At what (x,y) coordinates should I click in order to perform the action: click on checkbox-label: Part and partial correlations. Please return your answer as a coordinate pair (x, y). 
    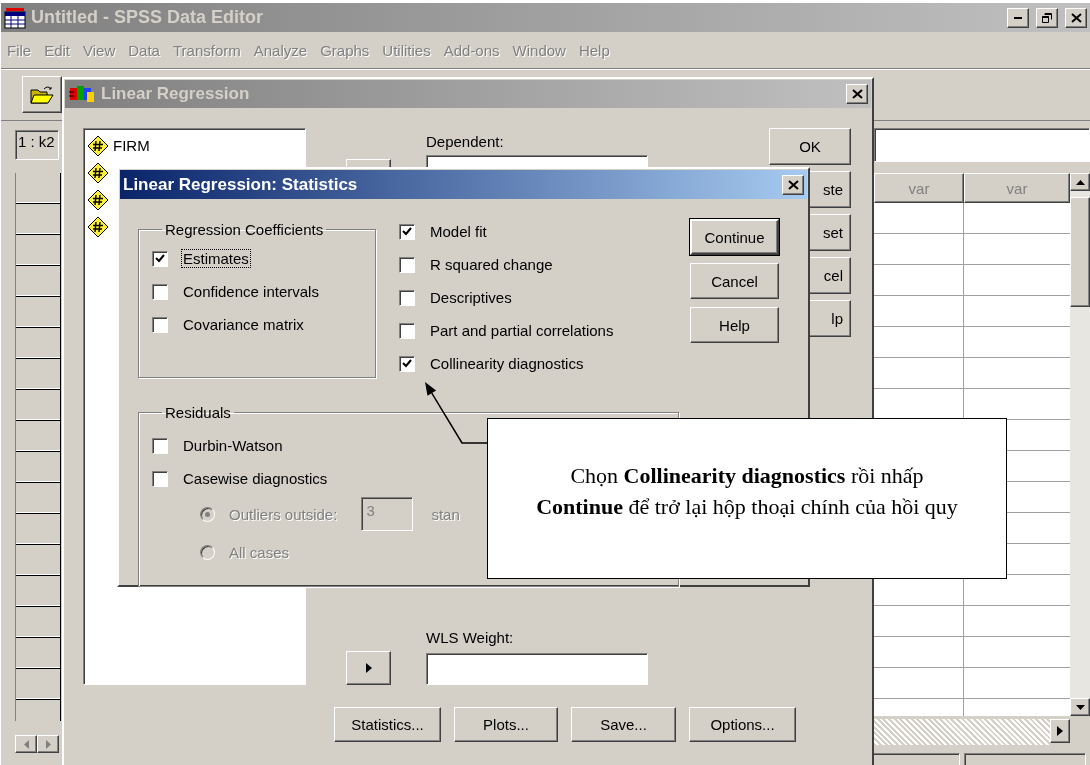
    Looking at the image, I should click on (522, 330).